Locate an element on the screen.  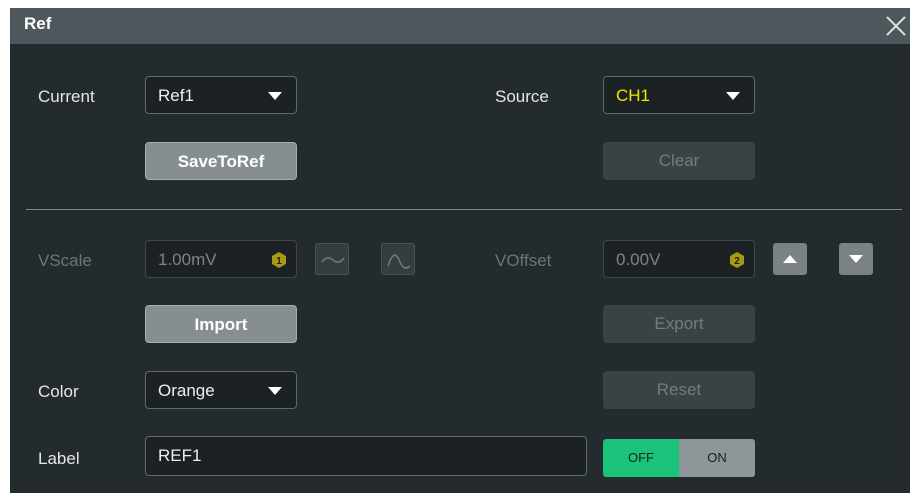
current-label: Current is located at coordinates (66, 96).